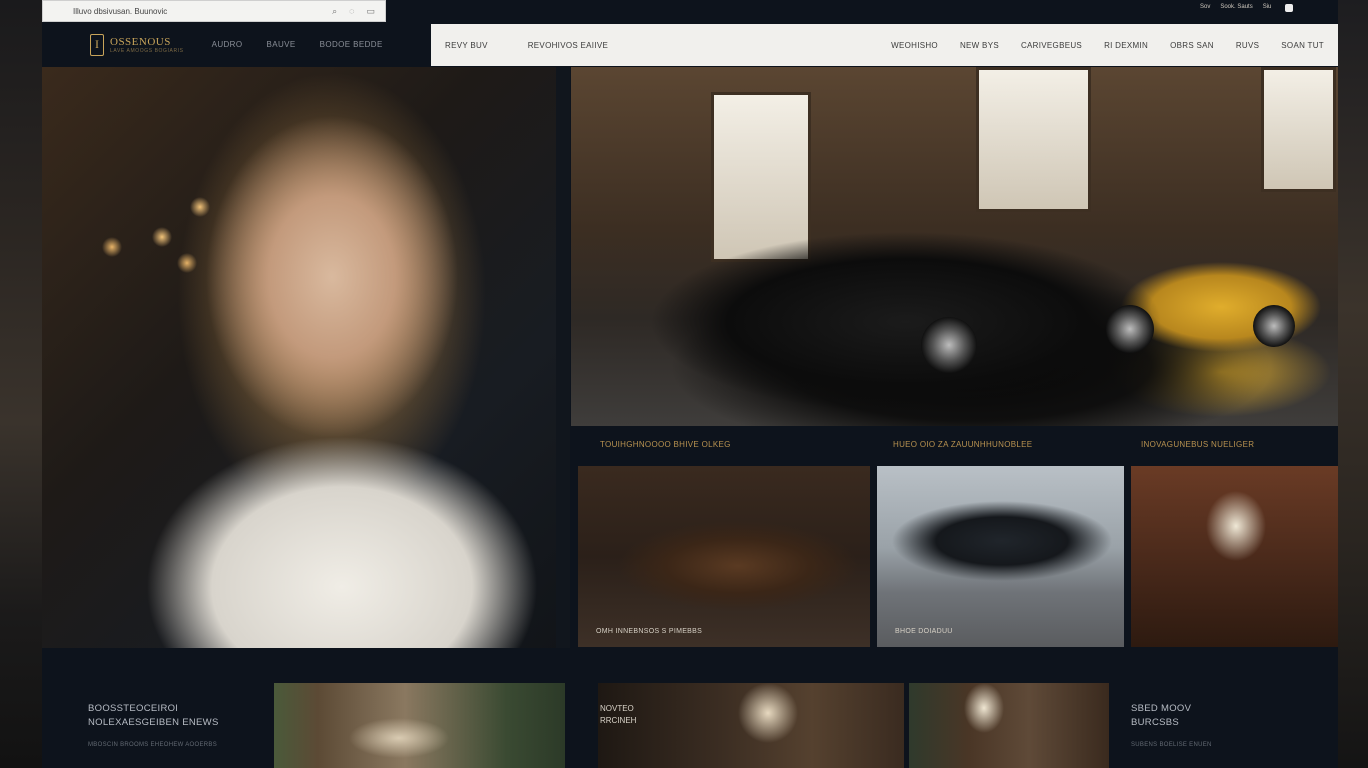 This screenshot has height=768, width=1368. Describe the element at coordinates (1353, 384) in the screenshot. I see `blurred-right-edge` at that location.